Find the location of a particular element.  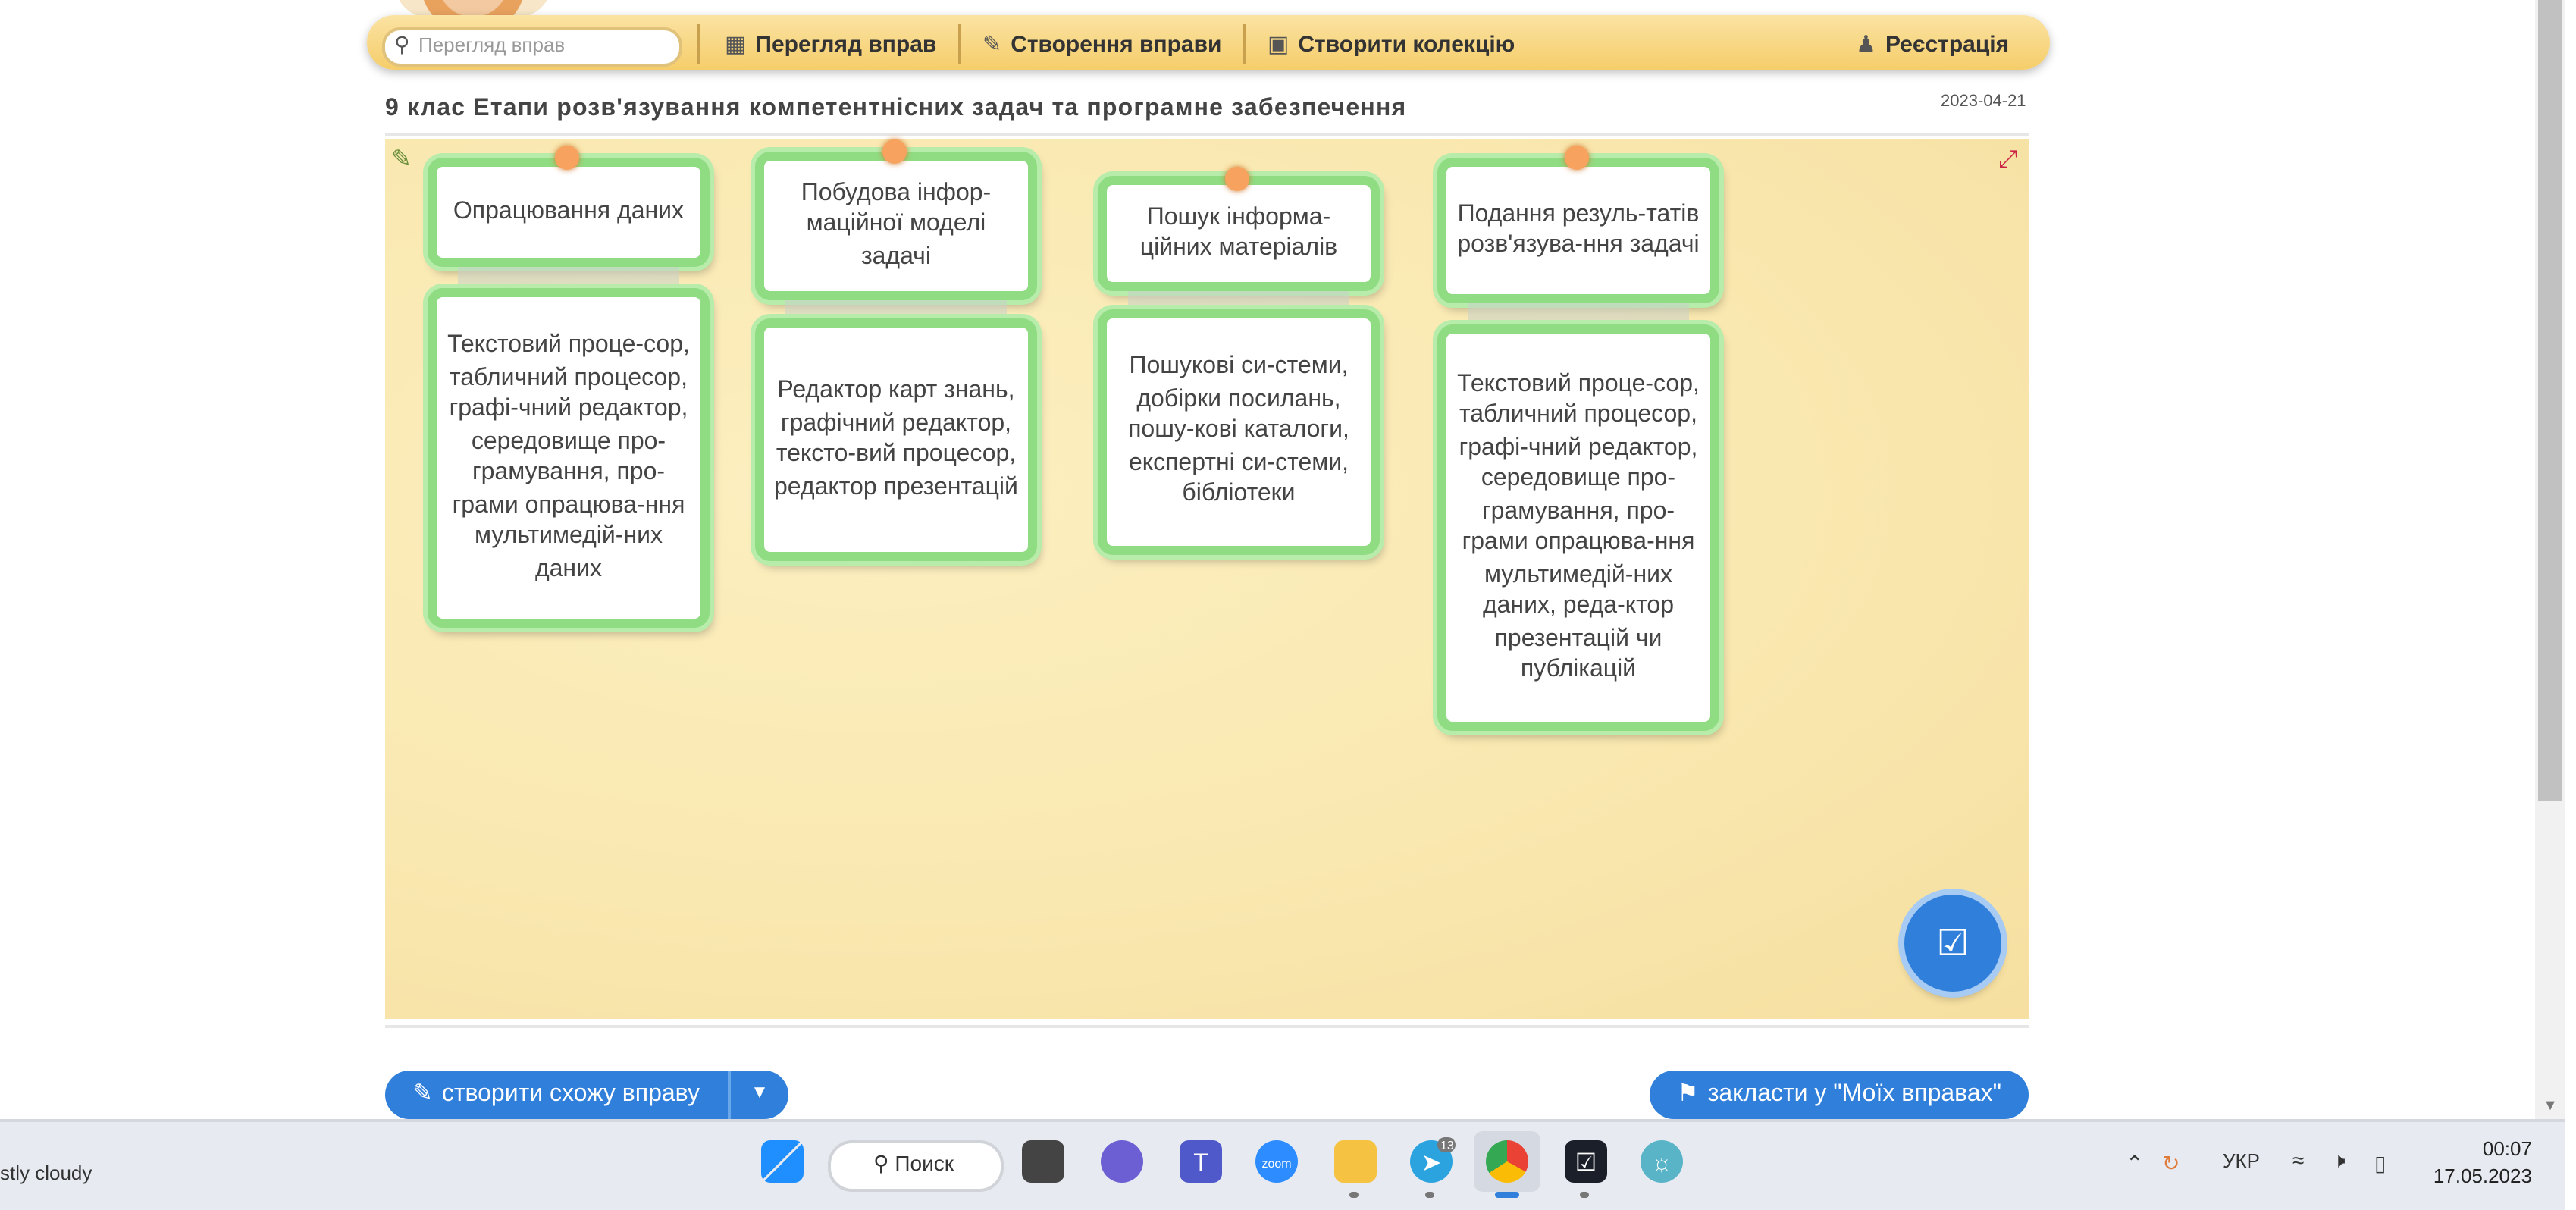

edit-icon: ✎ is located at coordinates (422, 1093).